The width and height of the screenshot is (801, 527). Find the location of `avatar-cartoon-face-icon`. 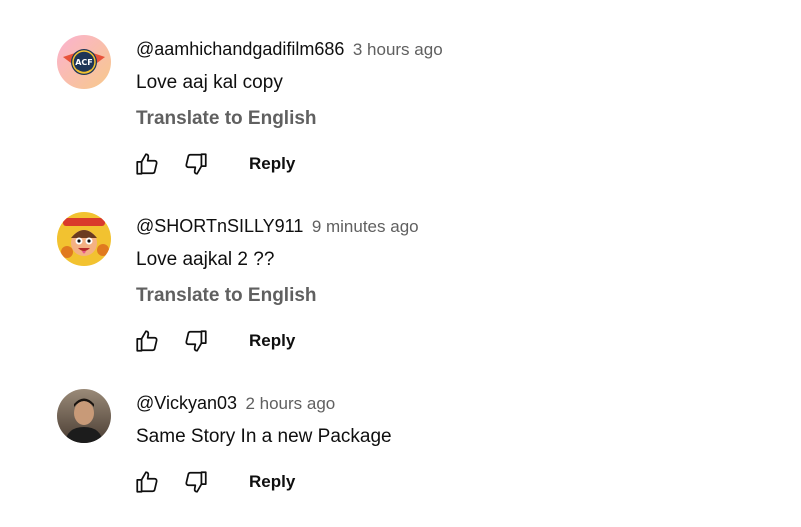

avatar-cartoon-face-icon is located at coordinates (84, 239).